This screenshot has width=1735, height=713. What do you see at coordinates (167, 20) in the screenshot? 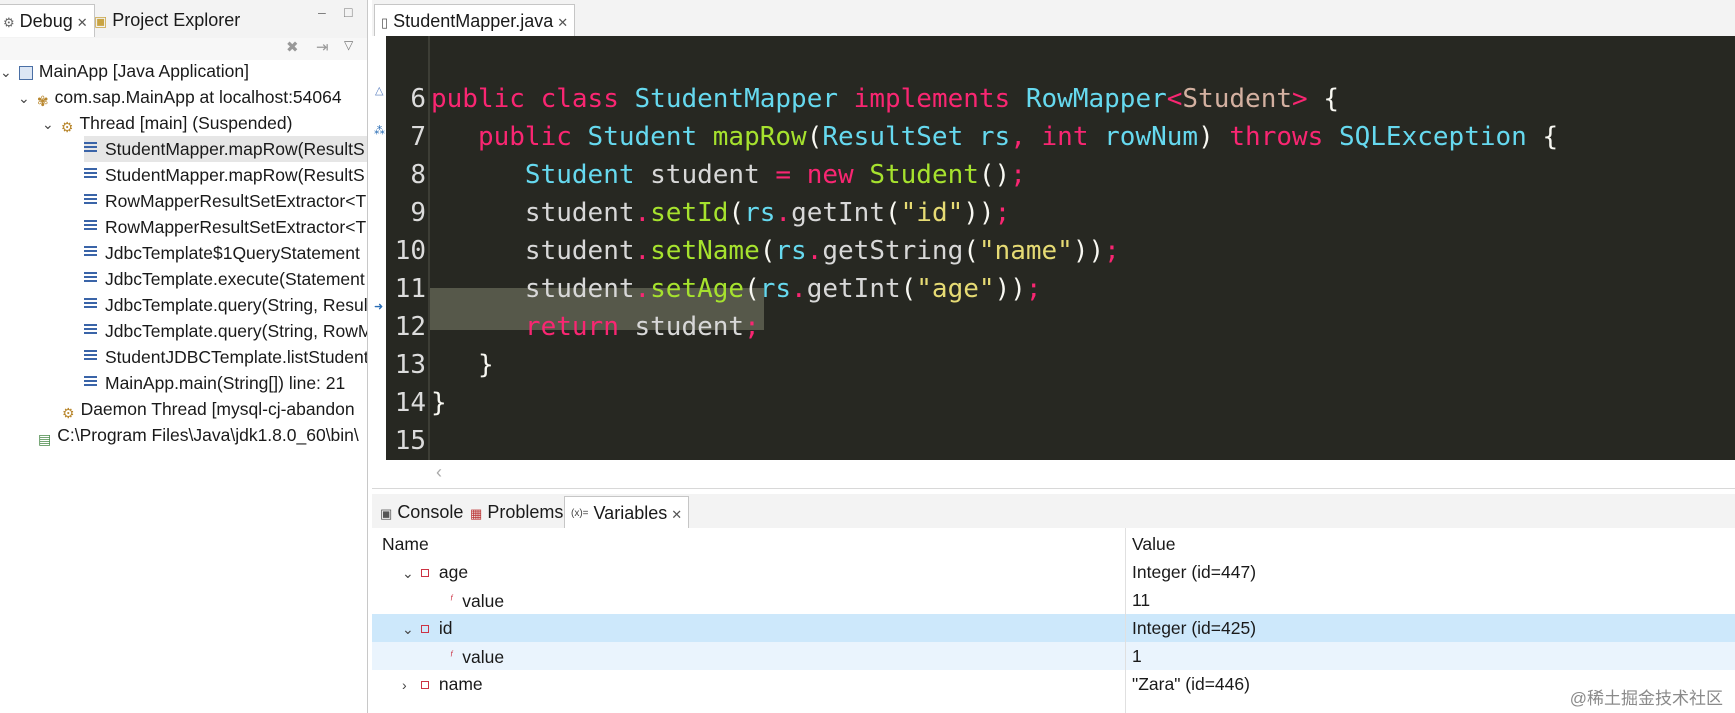
I see `tab-project-explorer: ▣ Project Explorer` at bounding box center [167, 20].